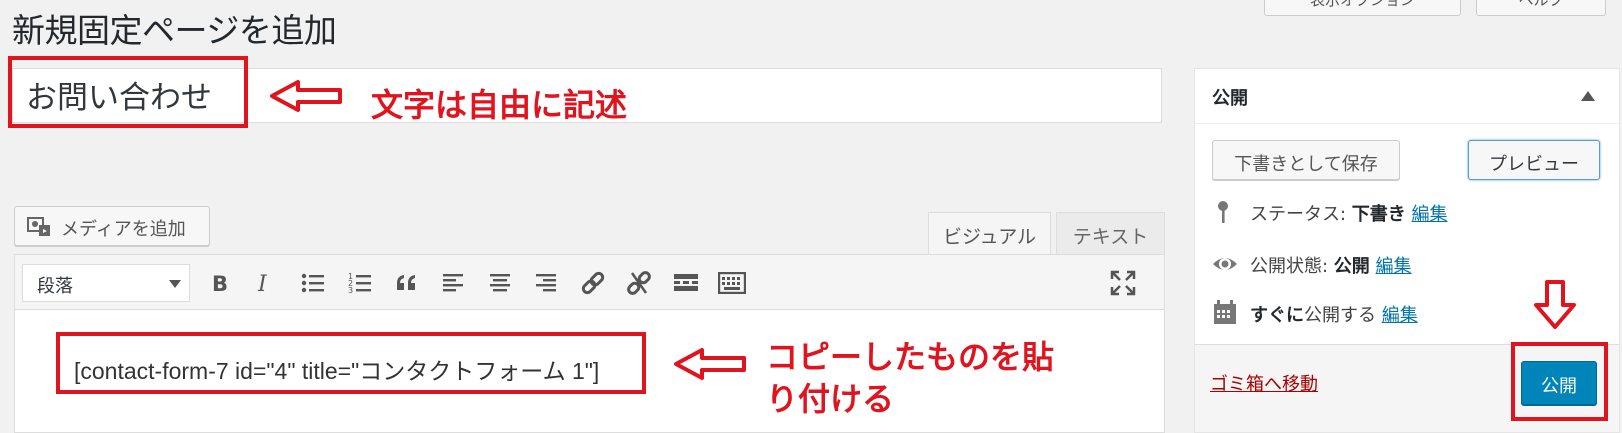 The height and width of the screenshot is (433, 1622). I want to click on publish-highlight-box, so click(1559, 381).